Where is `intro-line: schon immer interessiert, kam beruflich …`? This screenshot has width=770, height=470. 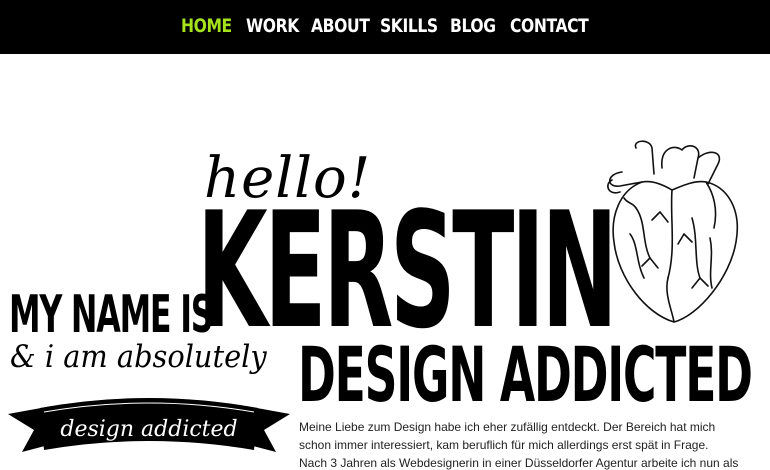 intro-line: schon immer interessiert, kam beruflich … is located at coordinates (504, 445).